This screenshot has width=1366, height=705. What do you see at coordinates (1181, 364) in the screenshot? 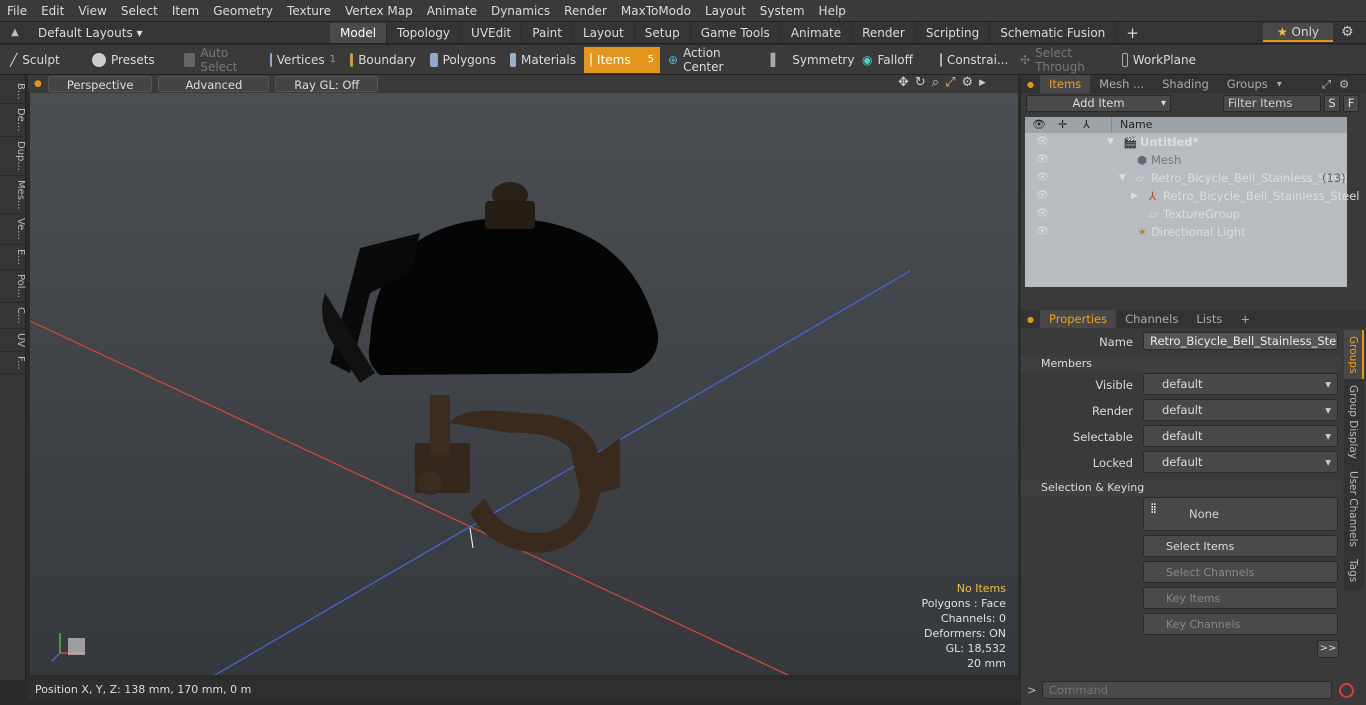
I see `members-section: Members` at bounding box center [1181, 364].